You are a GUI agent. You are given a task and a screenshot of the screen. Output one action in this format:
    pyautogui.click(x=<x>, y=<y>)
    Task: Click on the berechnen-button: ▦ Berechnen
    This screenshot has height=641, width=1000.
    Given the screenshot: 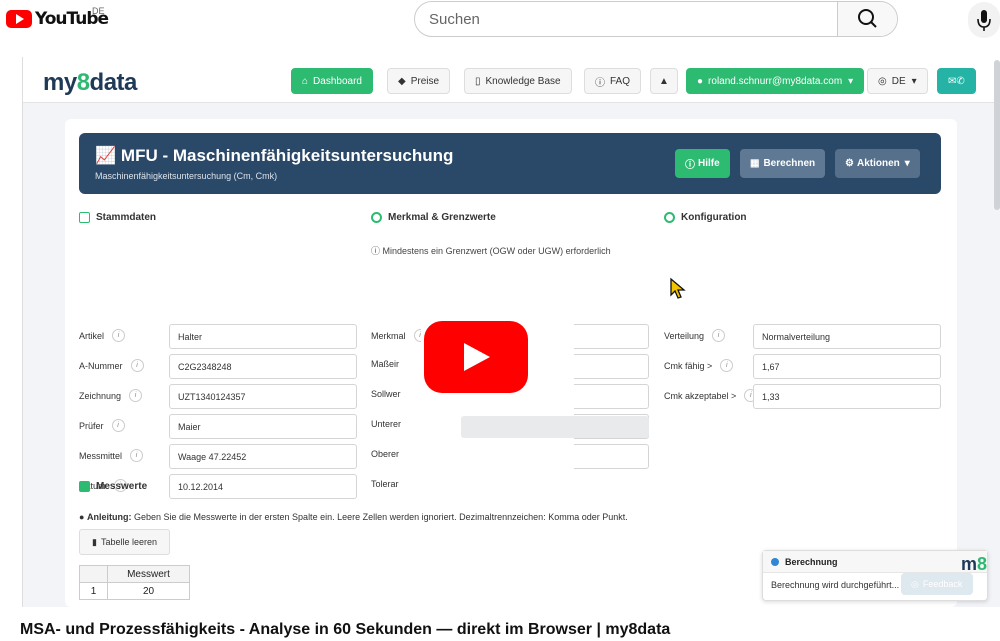 What is the action you would take?
    pyautogui.click(x=783, y=163)
    